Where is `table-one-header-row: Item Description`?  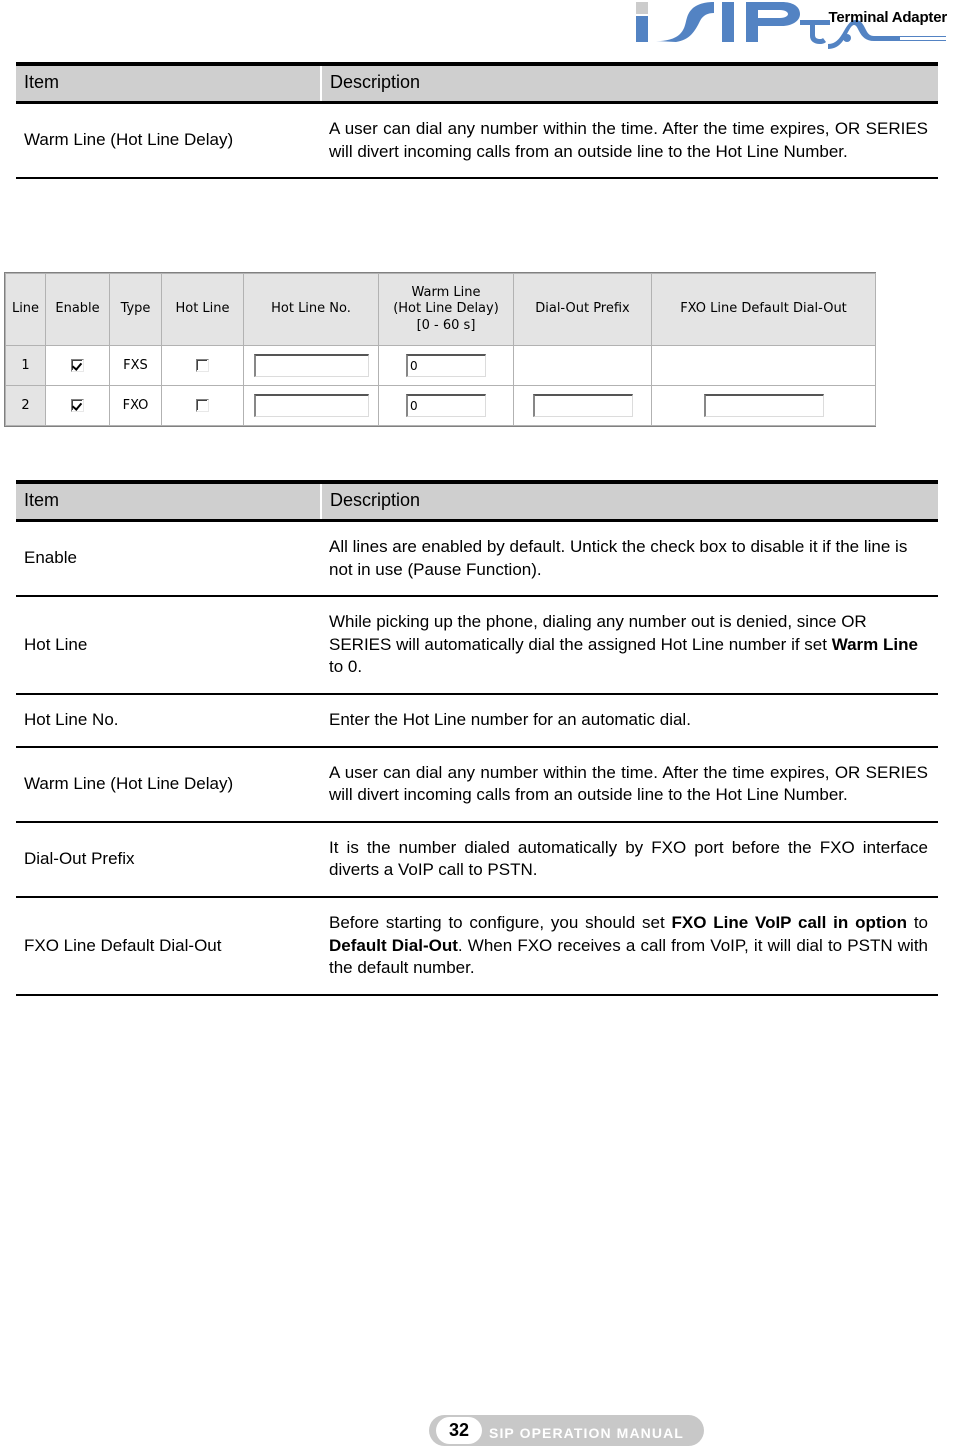
table-one-header-row: Item Description is located at coordinates (477, 85).